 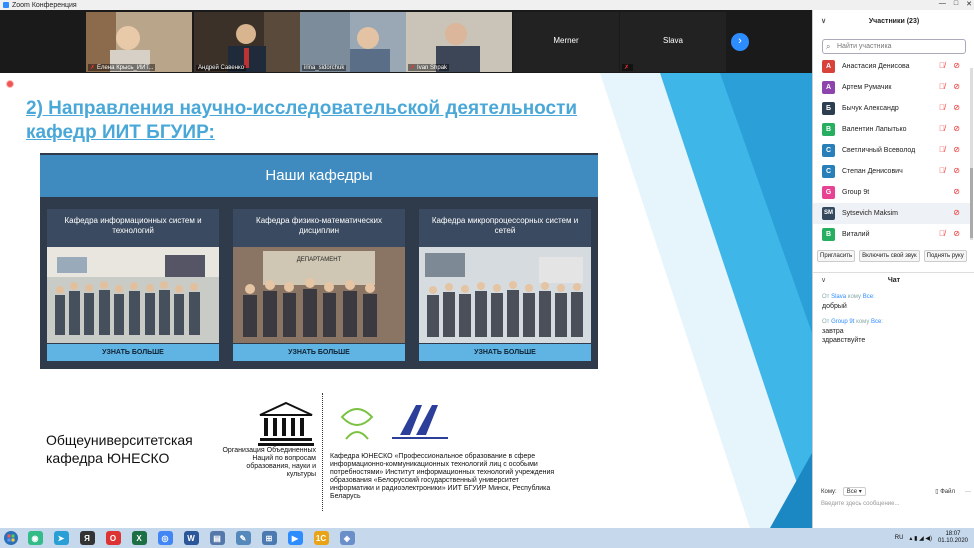 I want to click on participant-row: Б Бычук Александр 🎙̸ ⊘, so click(x=892, y=108).